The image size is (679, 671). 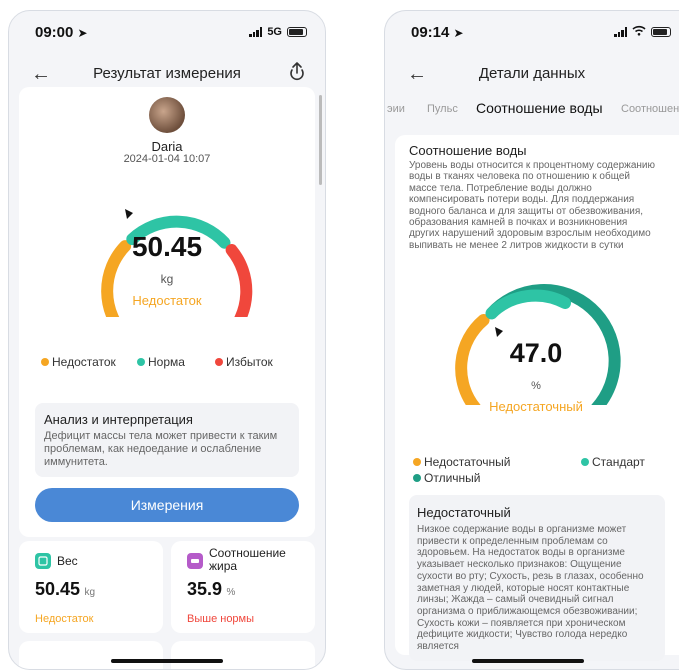 What do you see at coordinates (43, 561) in the screenshot?
I see `weight-icon` at bounding box center [43, 561].